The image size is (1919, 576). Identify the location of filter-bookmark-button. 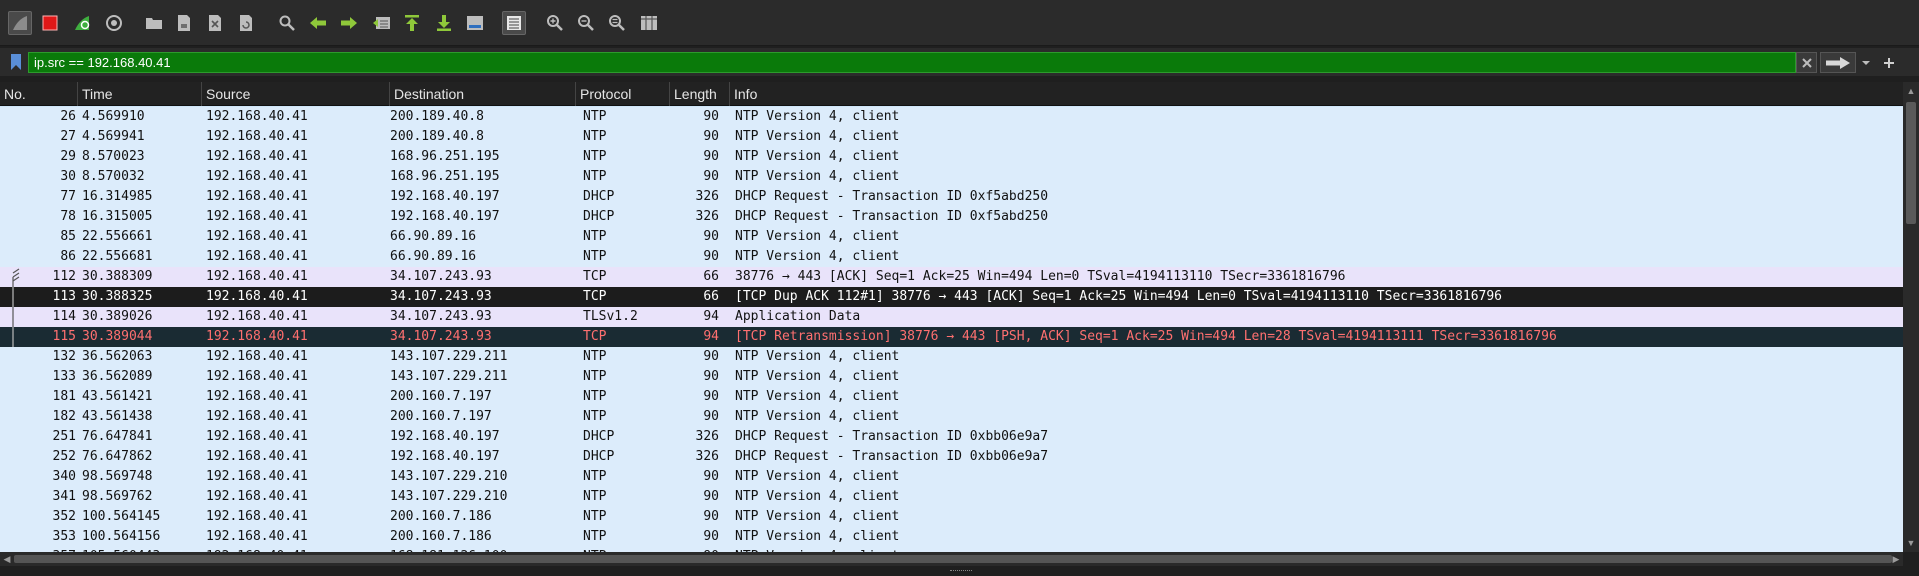
(16, 62).